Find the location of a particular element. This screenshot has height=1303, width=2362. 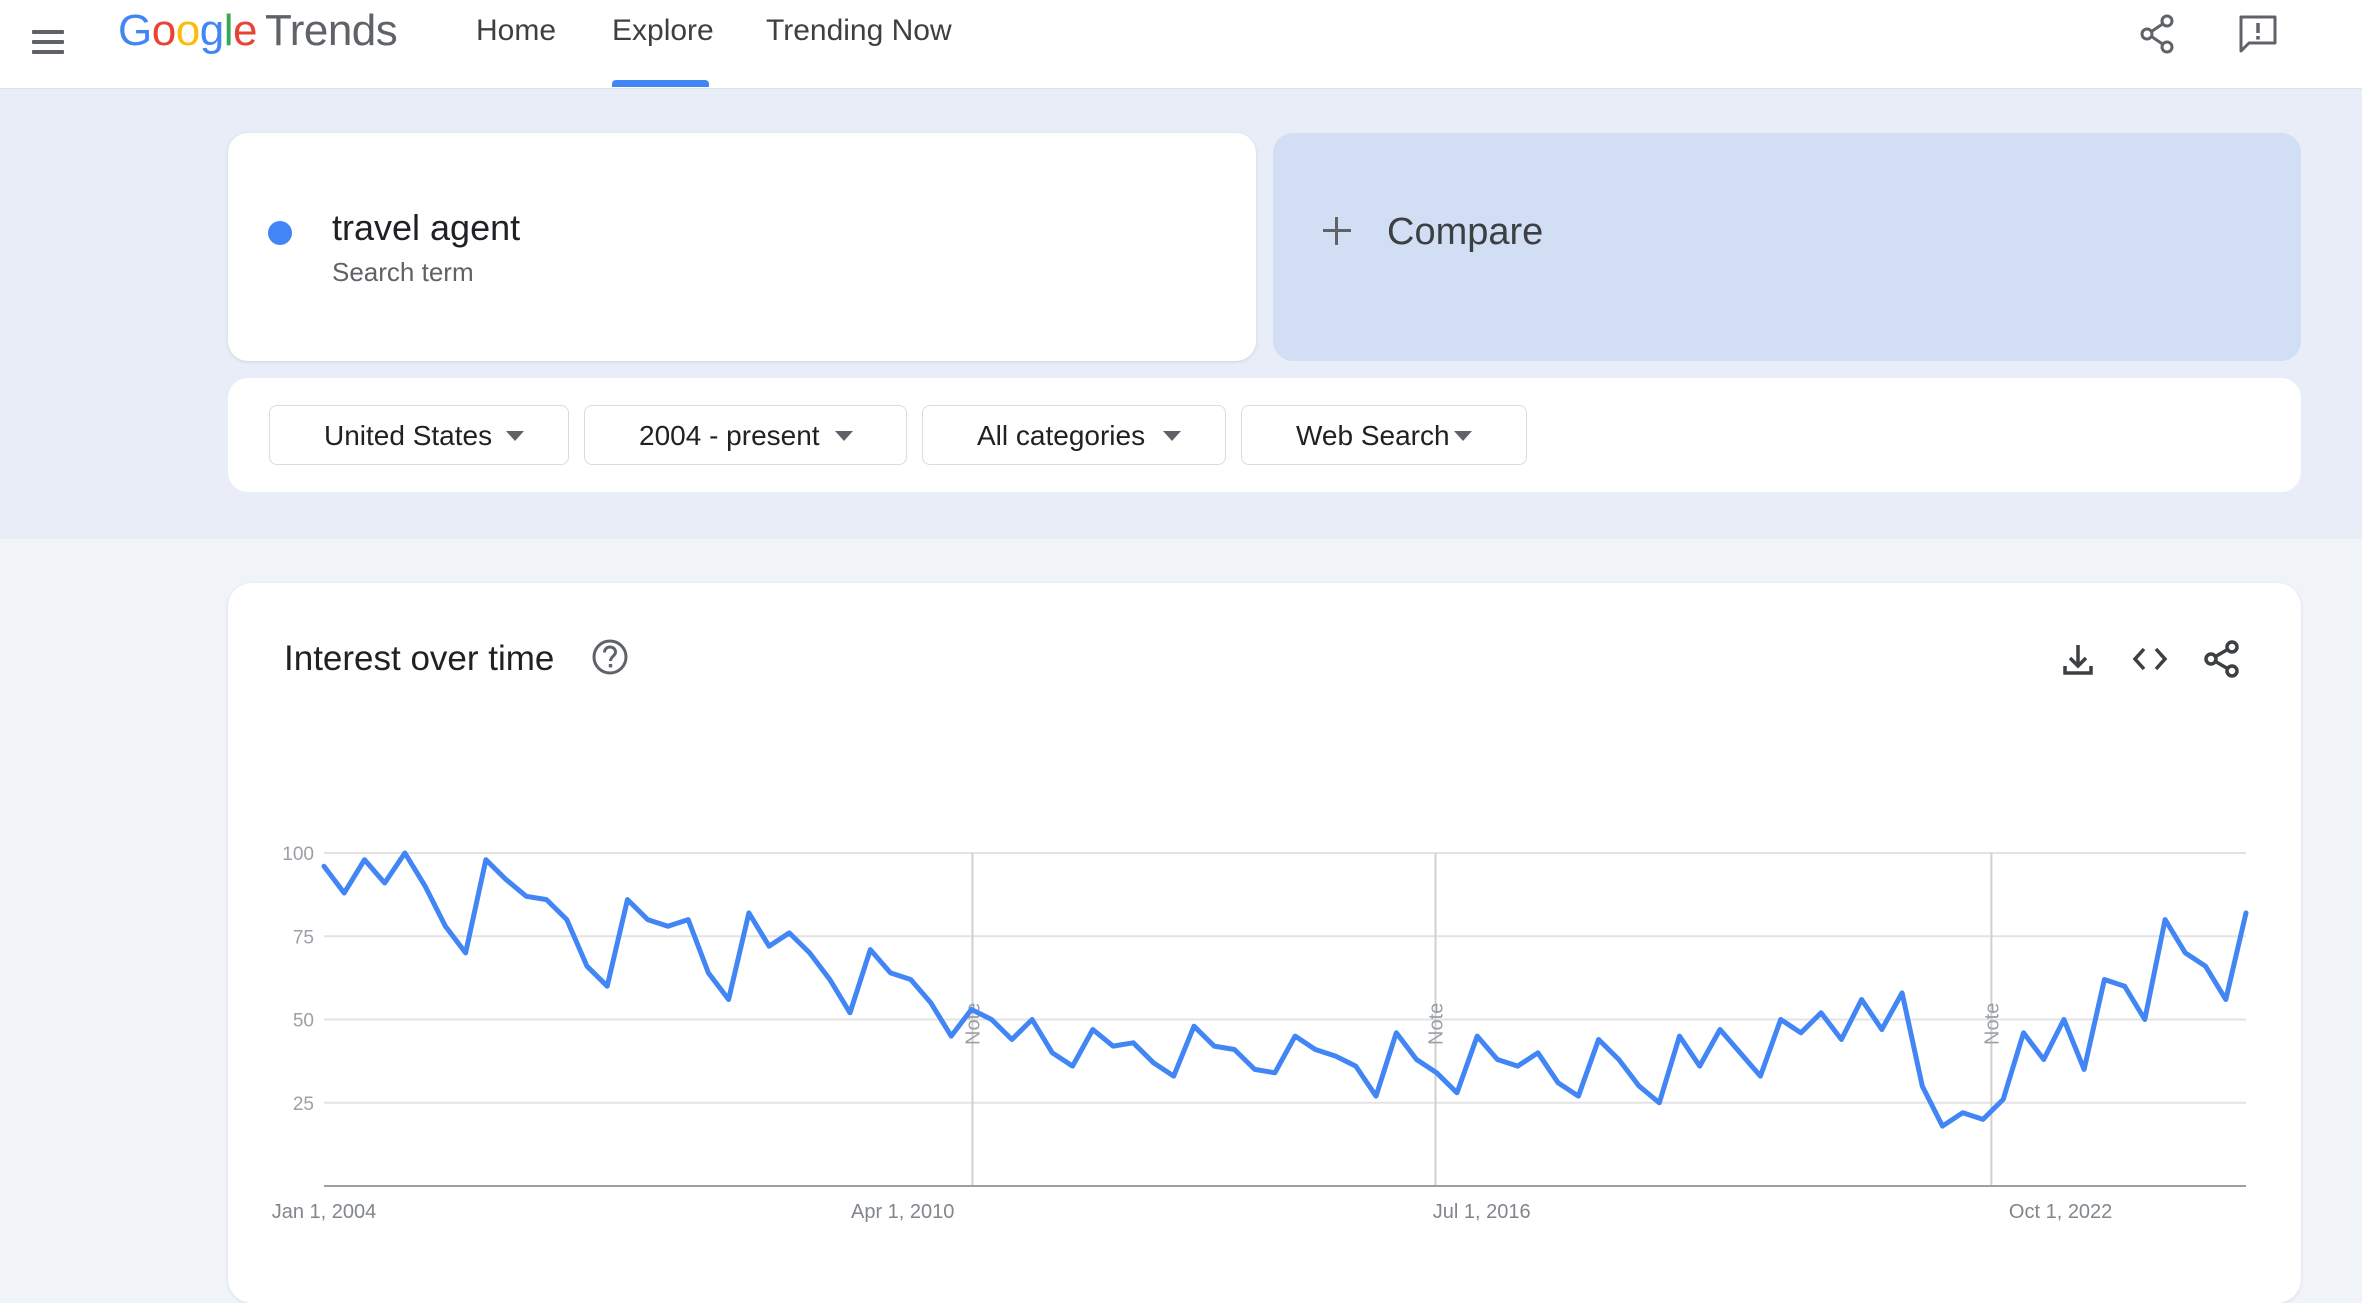

y-tick-label: 50 is located at coordinates (303, 1021).